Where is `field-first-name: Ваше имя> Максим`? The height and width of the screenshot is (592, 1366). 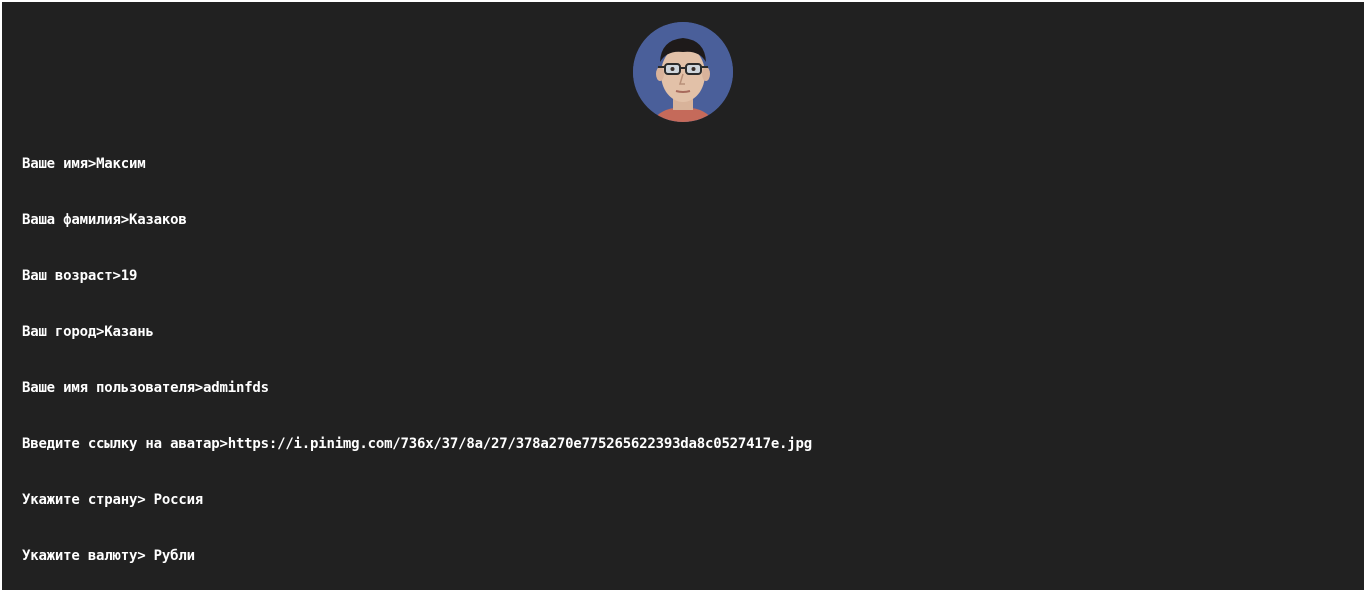
field-first-name: Ваше имя> Максим is located at coordinates (417, 180).